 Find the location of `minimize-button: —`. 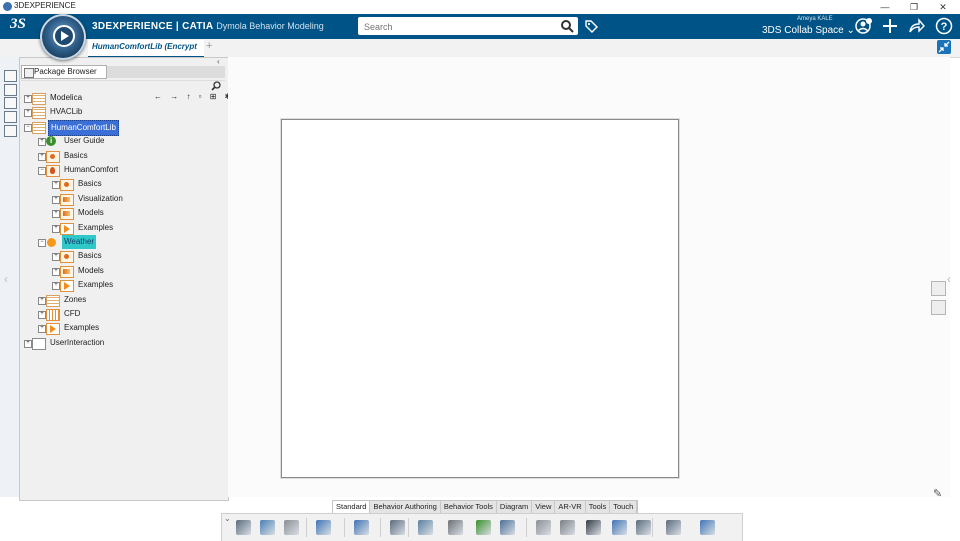

minimize-button: — is located at coordinates (885, 7).